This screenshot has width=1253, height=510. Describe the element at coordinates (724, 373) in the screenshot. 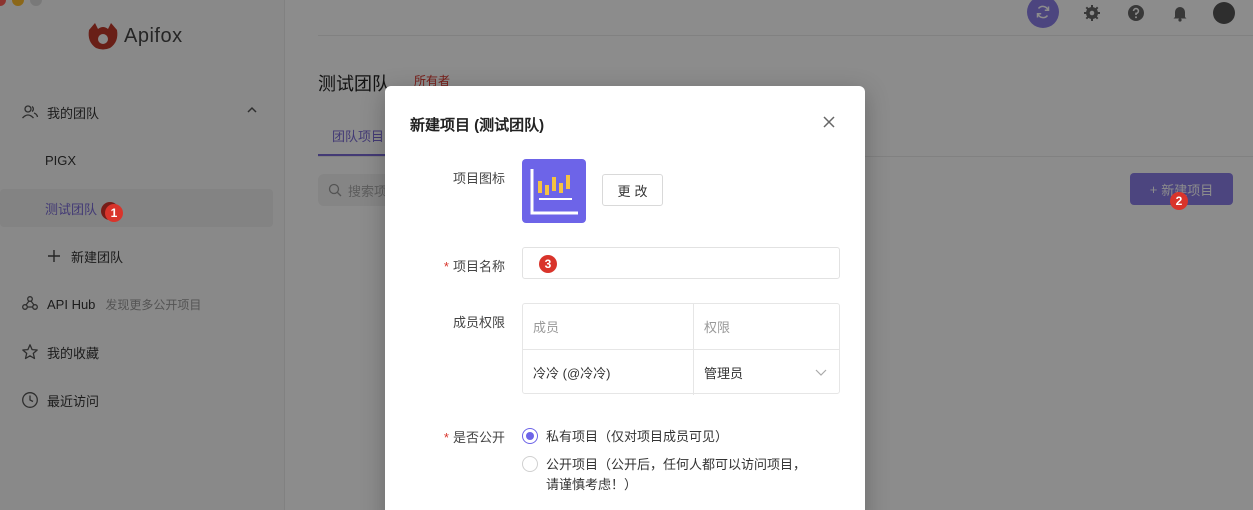

I see `role-select-value: 管理员` at that location.